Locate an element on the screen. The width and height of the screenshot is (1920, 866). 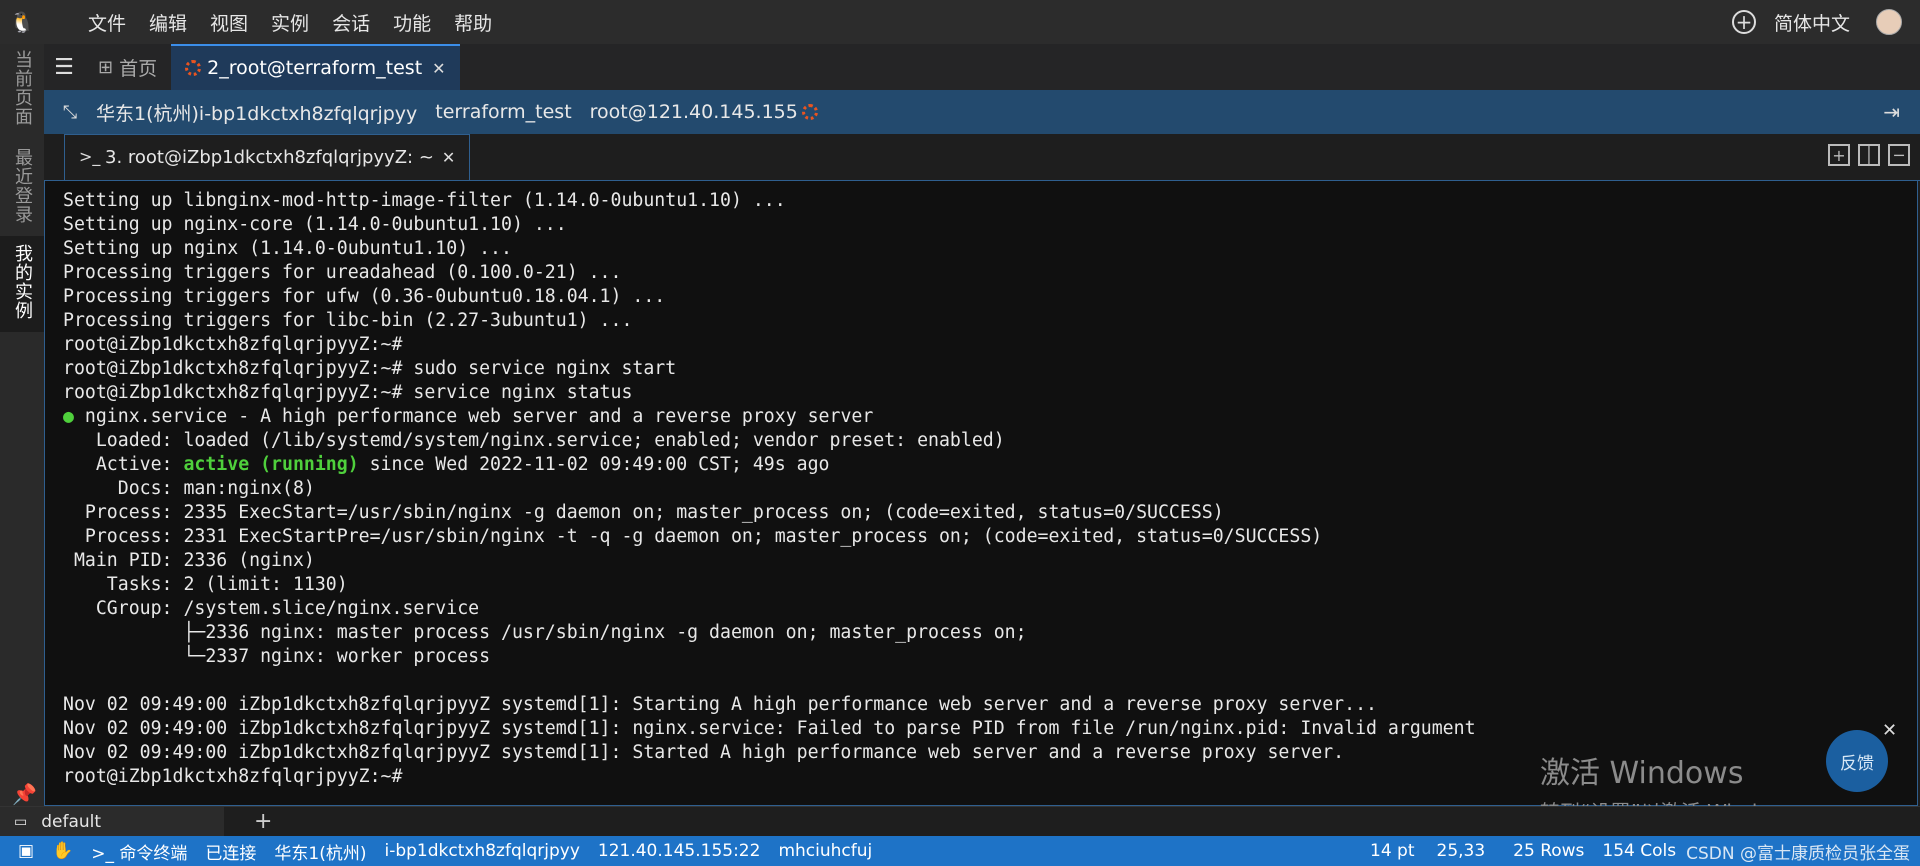
vtab-recent-login-label: 最近登录 is located at coordinates (22, 186).